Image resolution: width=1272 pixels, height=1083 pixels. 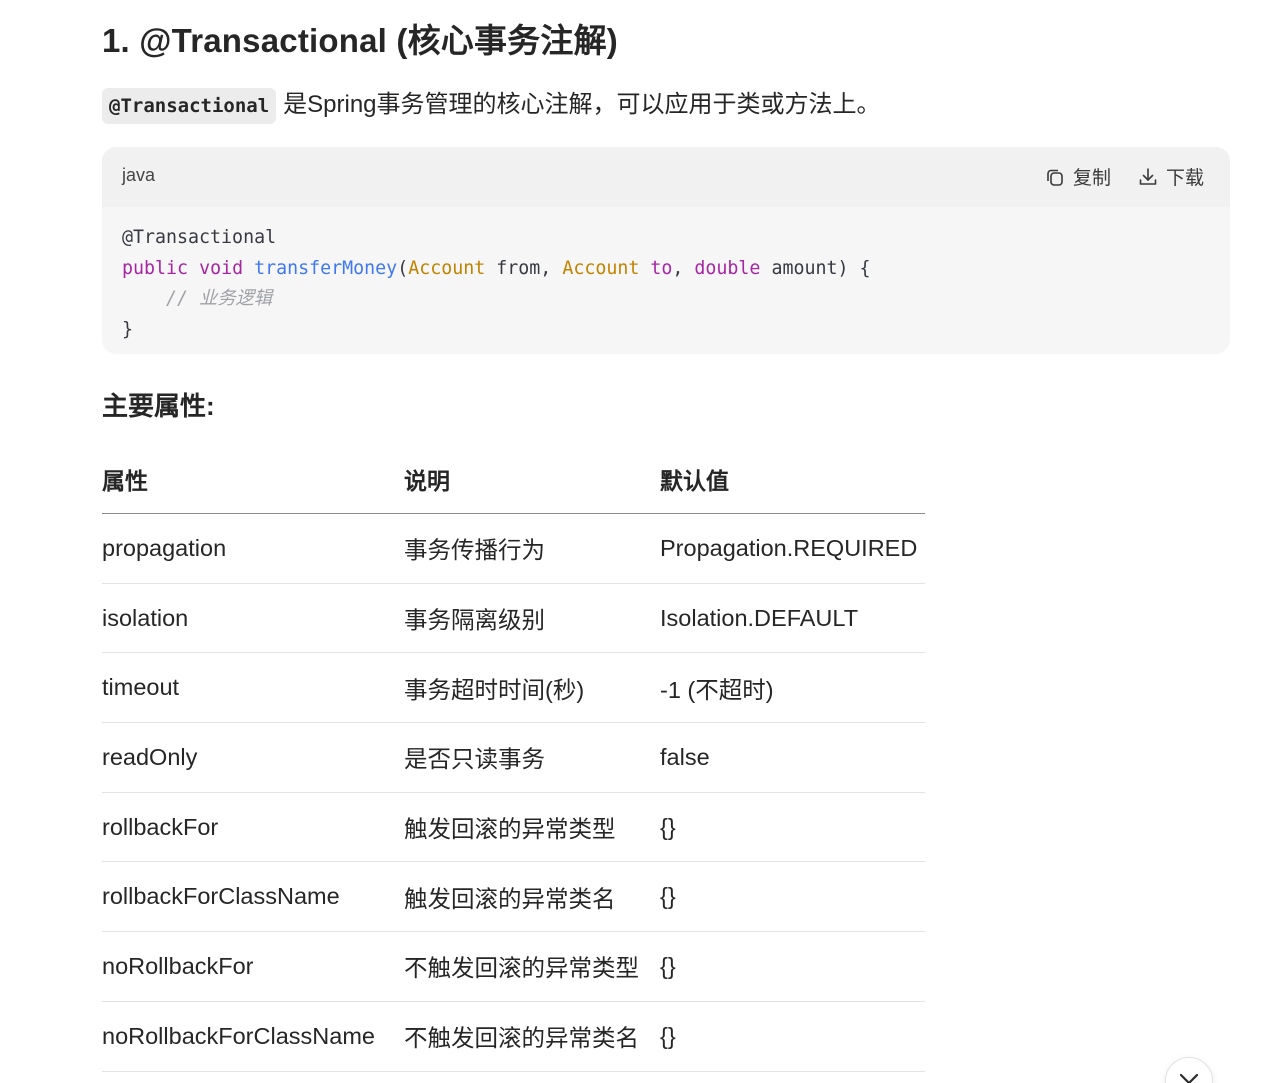 I want to click on table-row: timeout 事务超时时间(秒) -1 (不超时), so click(x=513, y=688).